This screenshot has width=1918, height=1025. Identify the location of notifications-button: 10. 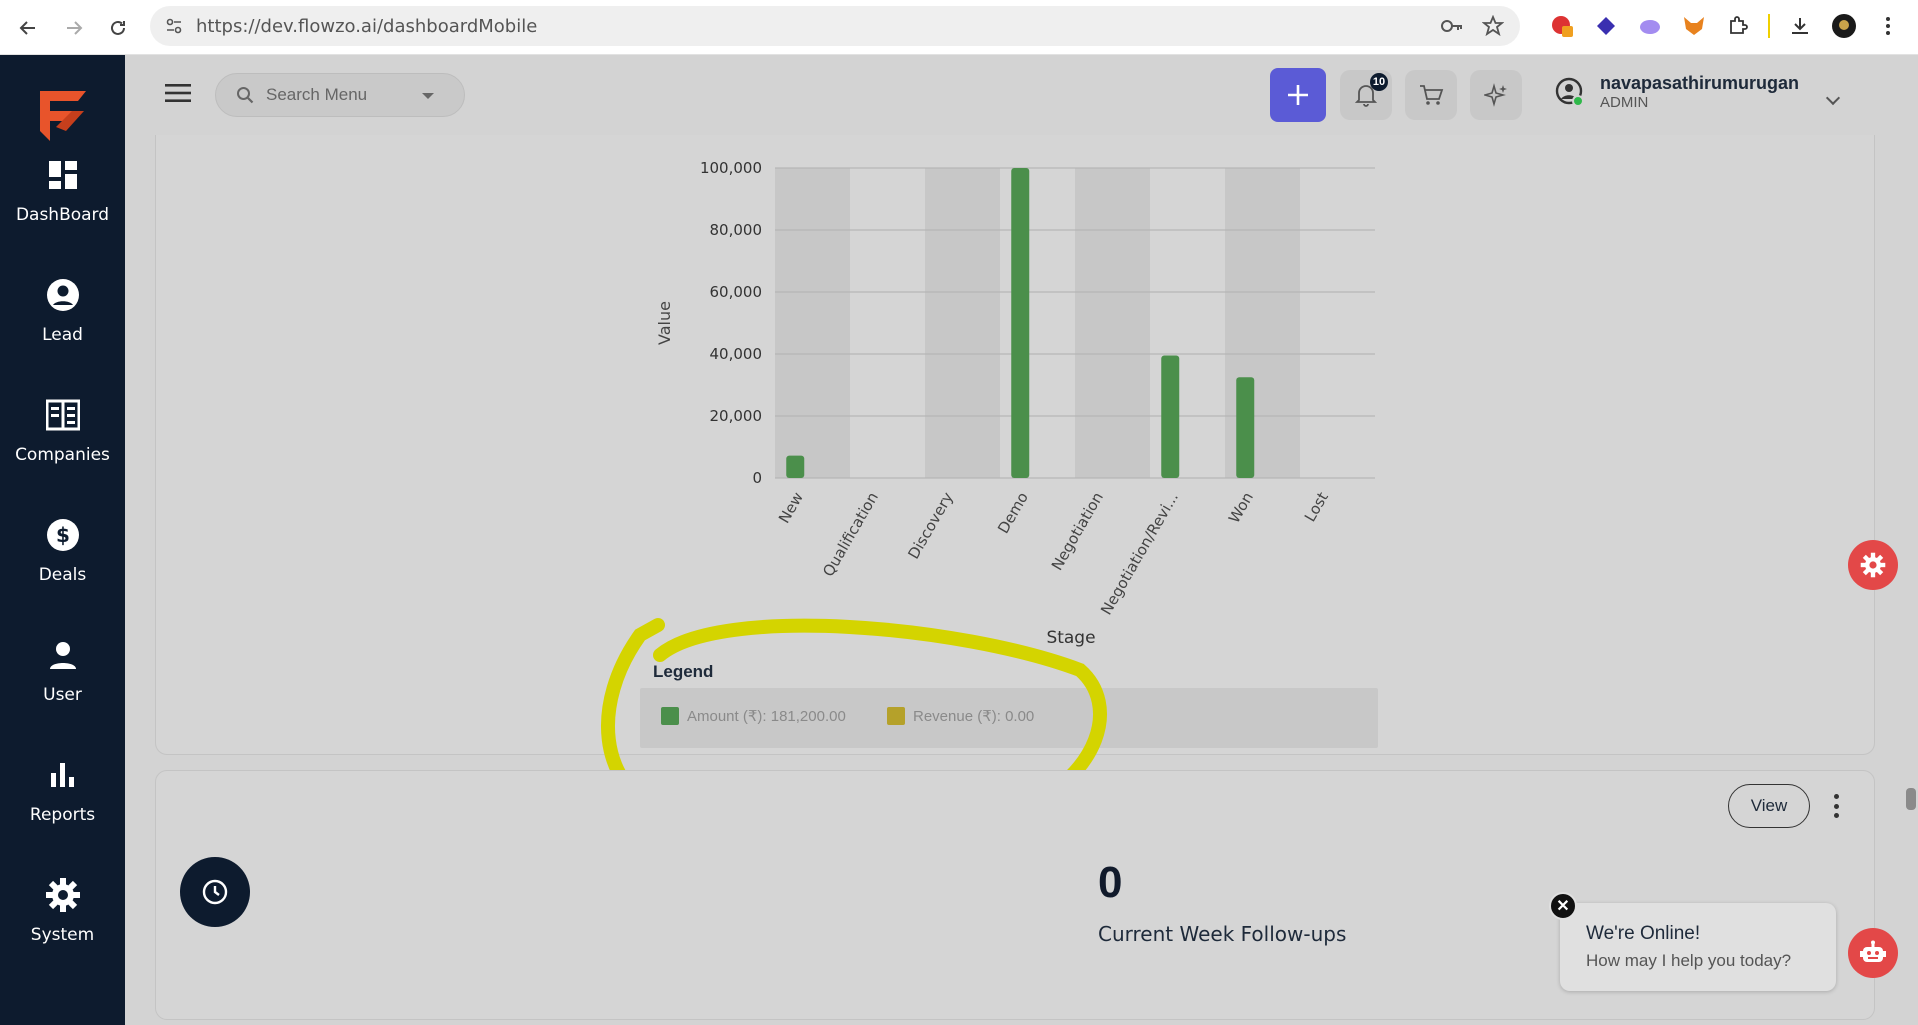
(1366, 95).